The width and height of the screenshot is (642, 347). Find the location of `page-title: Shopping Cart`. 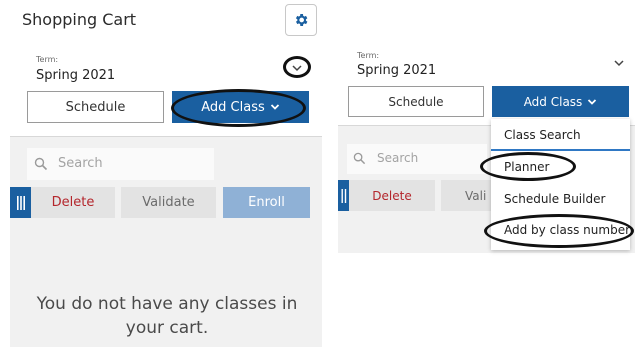

page-title: Shopping Cart is located at coordinates (79, 19).